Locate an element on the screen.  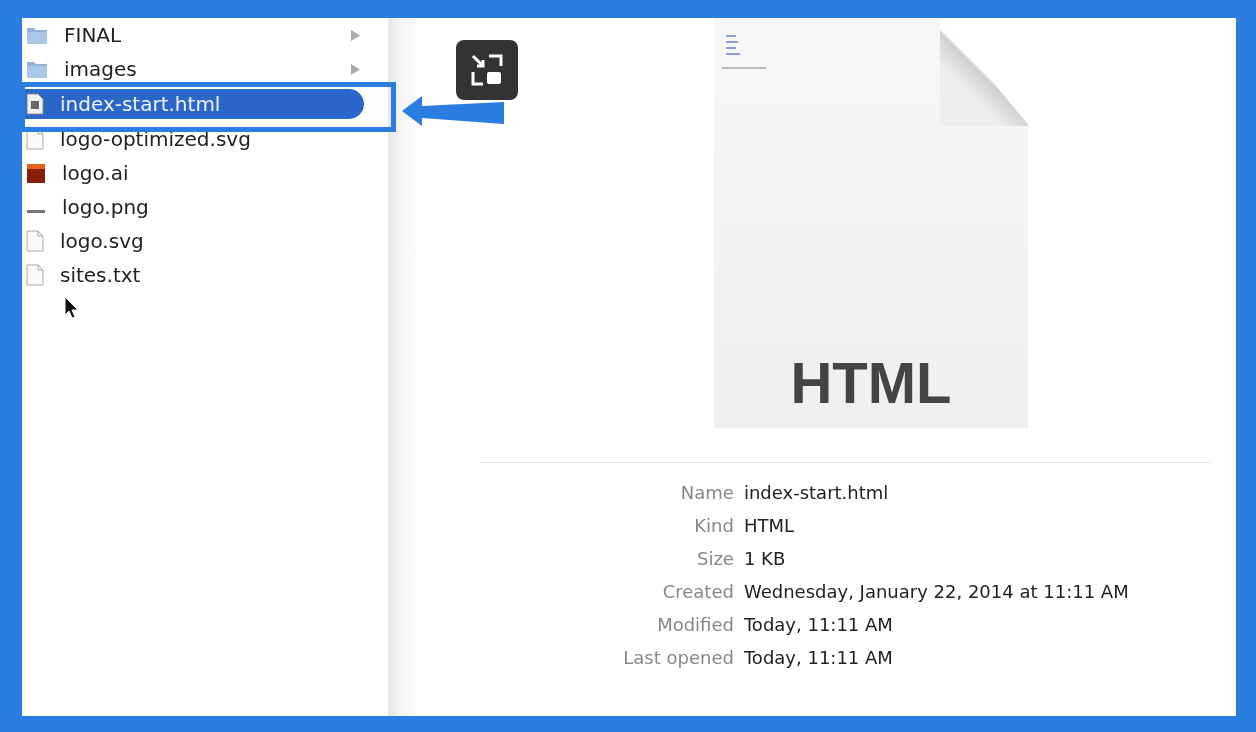
info-label: Modified is located at coordinates (695, 625).